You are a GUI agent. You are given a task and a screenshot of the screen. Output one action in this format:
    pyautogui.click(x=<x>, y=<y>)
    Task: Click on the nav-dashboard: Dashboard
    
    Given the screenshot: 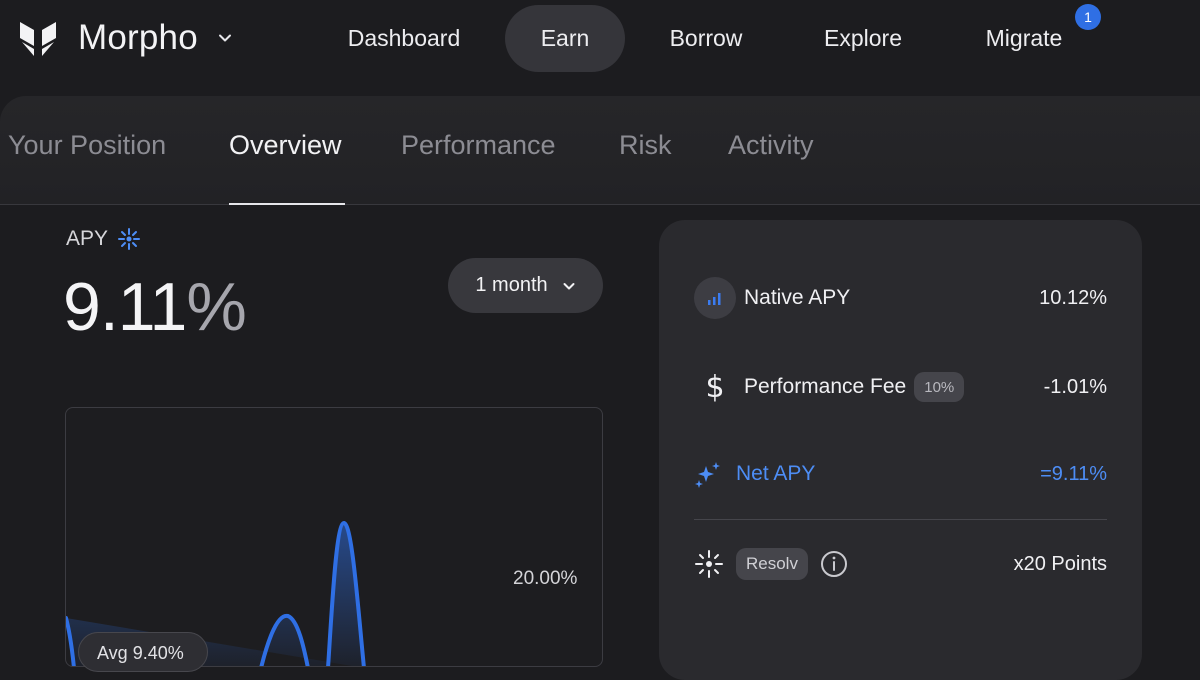 What is the action you would take?
    pyautogui.click(x=404, y=38)
    